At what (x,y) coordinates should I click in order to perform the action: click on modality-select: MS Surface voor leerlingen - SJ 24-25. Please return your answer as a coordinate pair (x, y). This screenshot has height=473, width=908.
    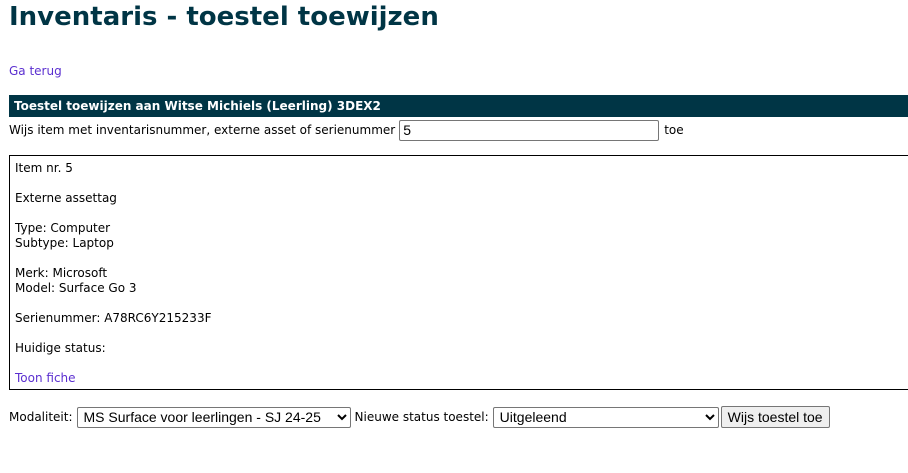
    Looking at the image, I should click on (213, 417).